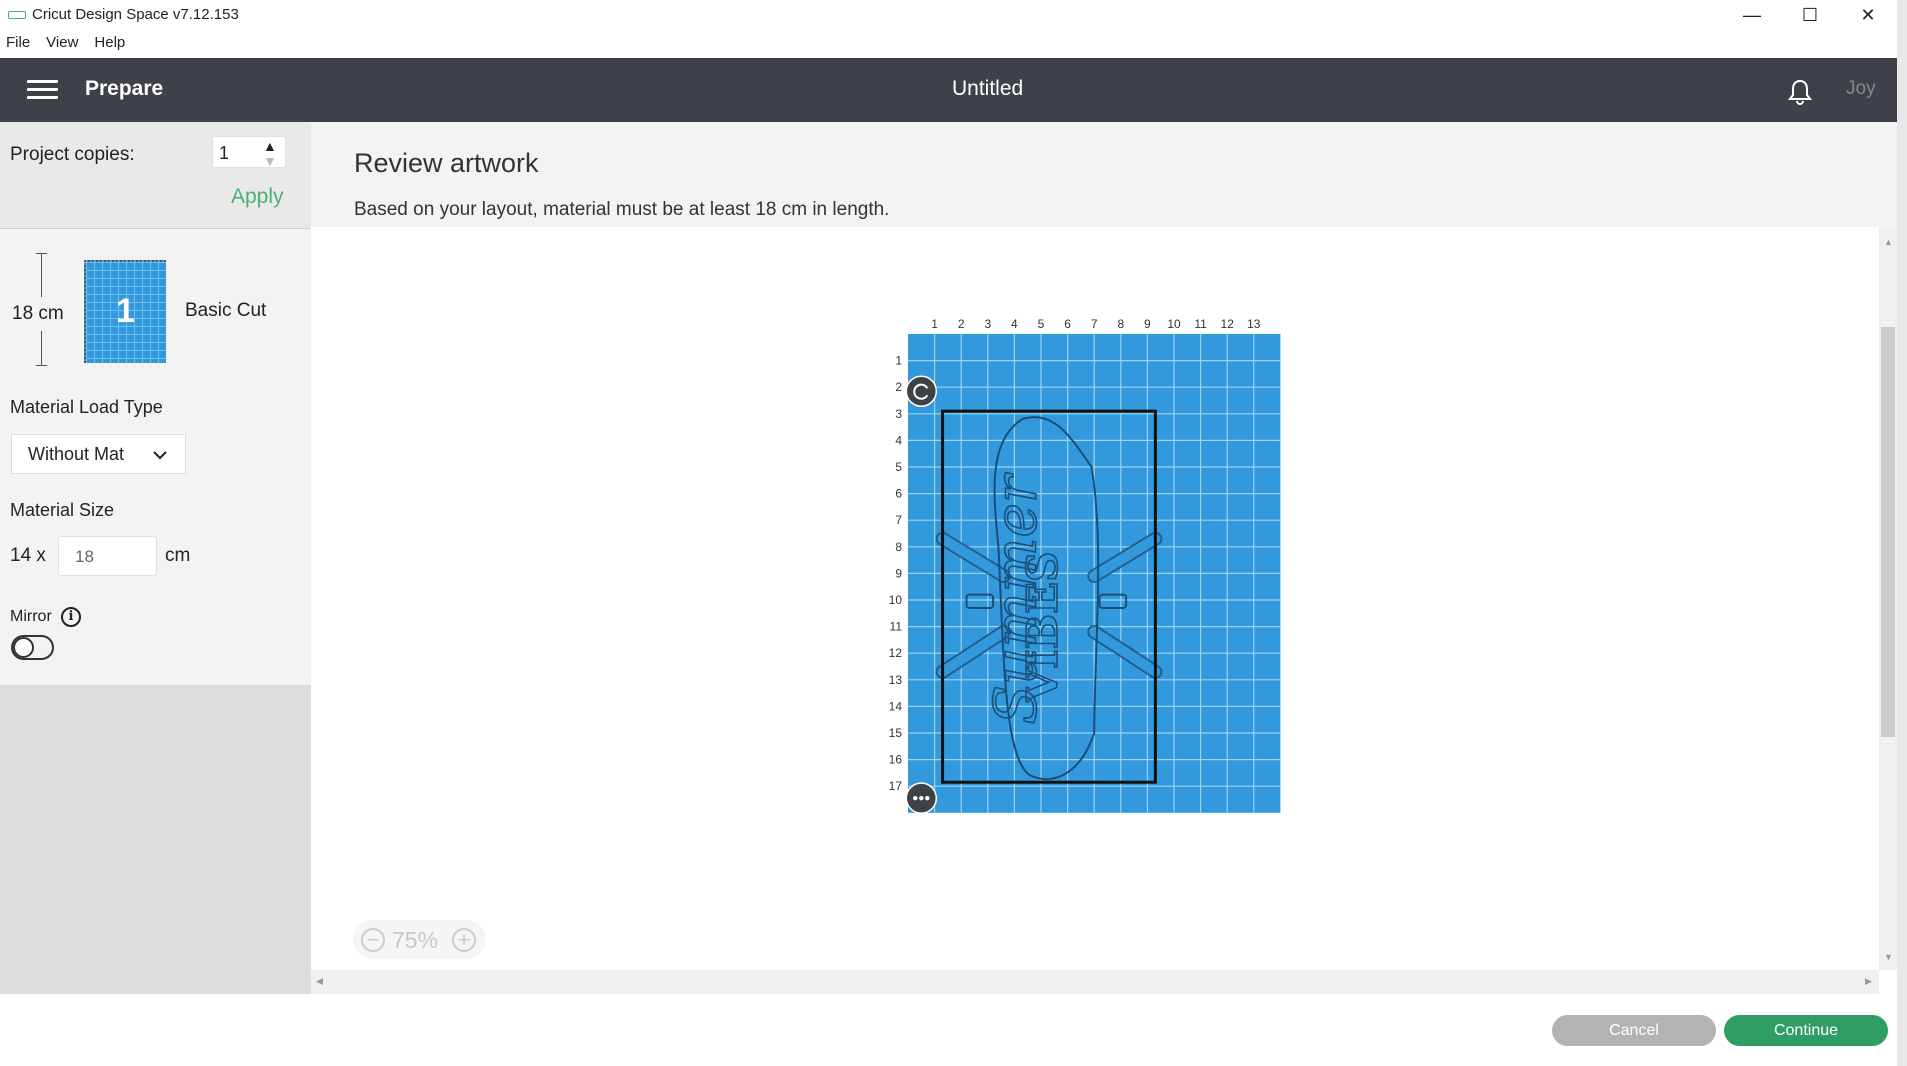 The width and height of the screenshot is (1907, 1066). What do you see at coordinates (17, 15) in the screenshot?
I see `app-logo` at bounding box center [17, 15].